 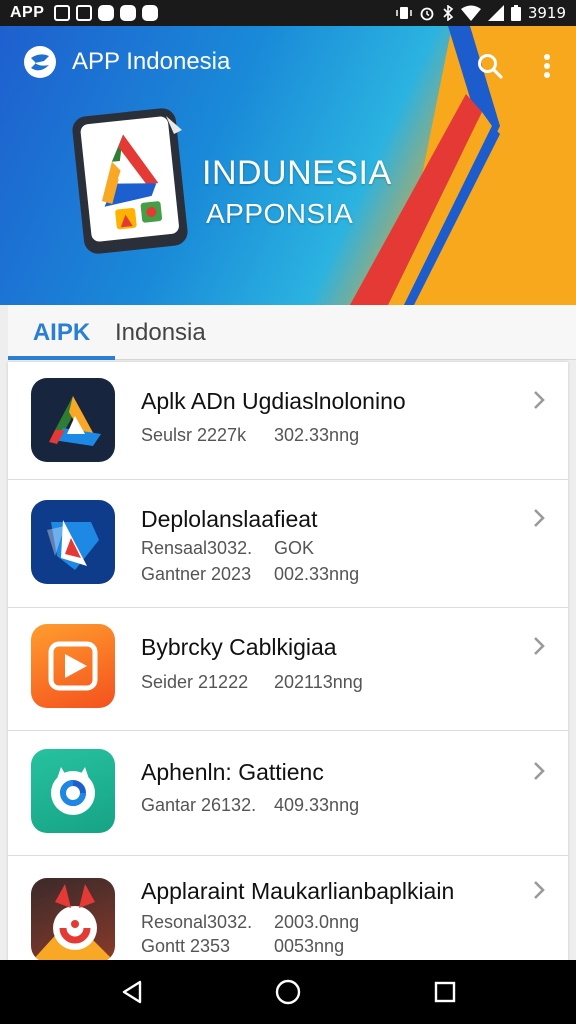 I want to click on app-meta-developer: Gantner 2023, so click(x=196, y=574).